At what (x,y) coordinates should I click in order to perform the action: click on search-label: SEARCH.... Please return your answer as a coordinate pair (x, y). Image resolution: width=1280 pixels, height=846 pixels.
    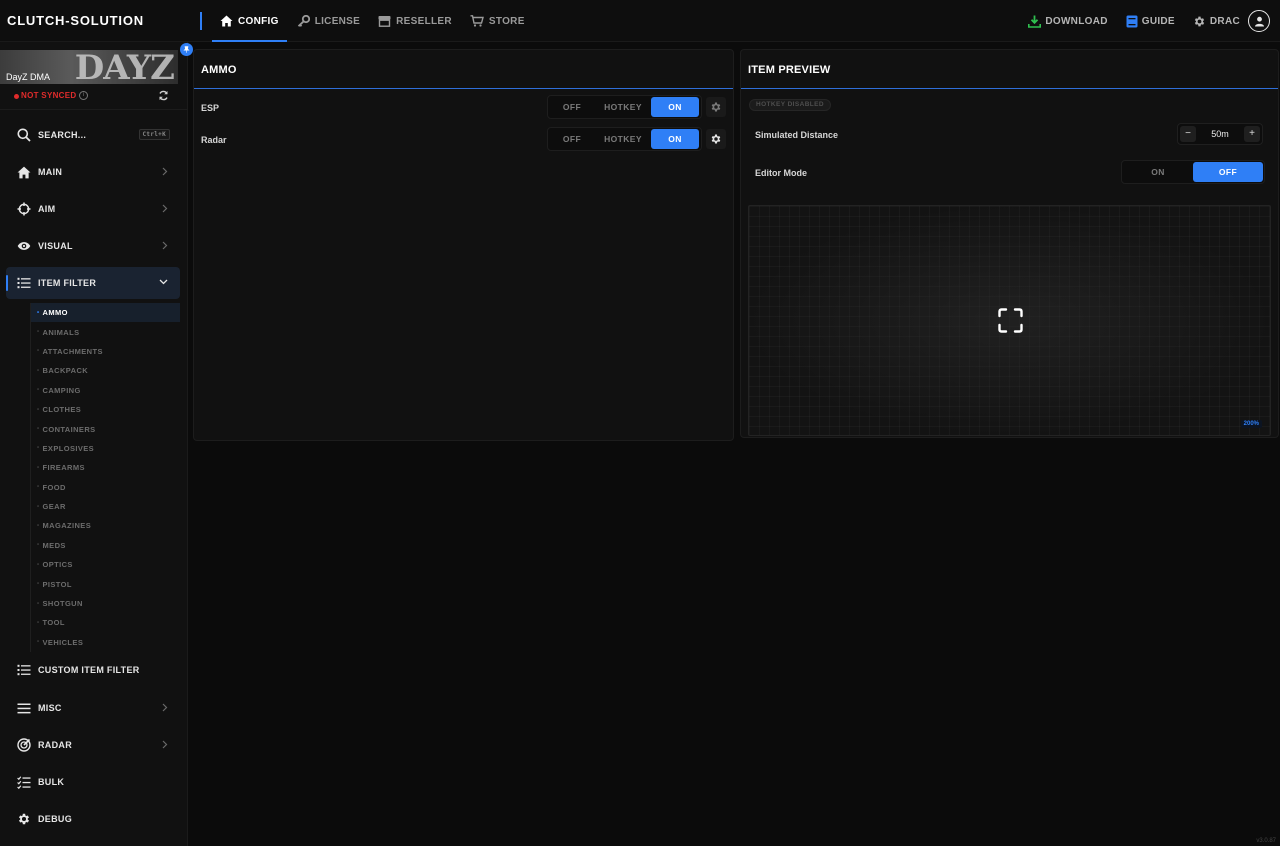
    Looking at the image, I should click on (62, 135).